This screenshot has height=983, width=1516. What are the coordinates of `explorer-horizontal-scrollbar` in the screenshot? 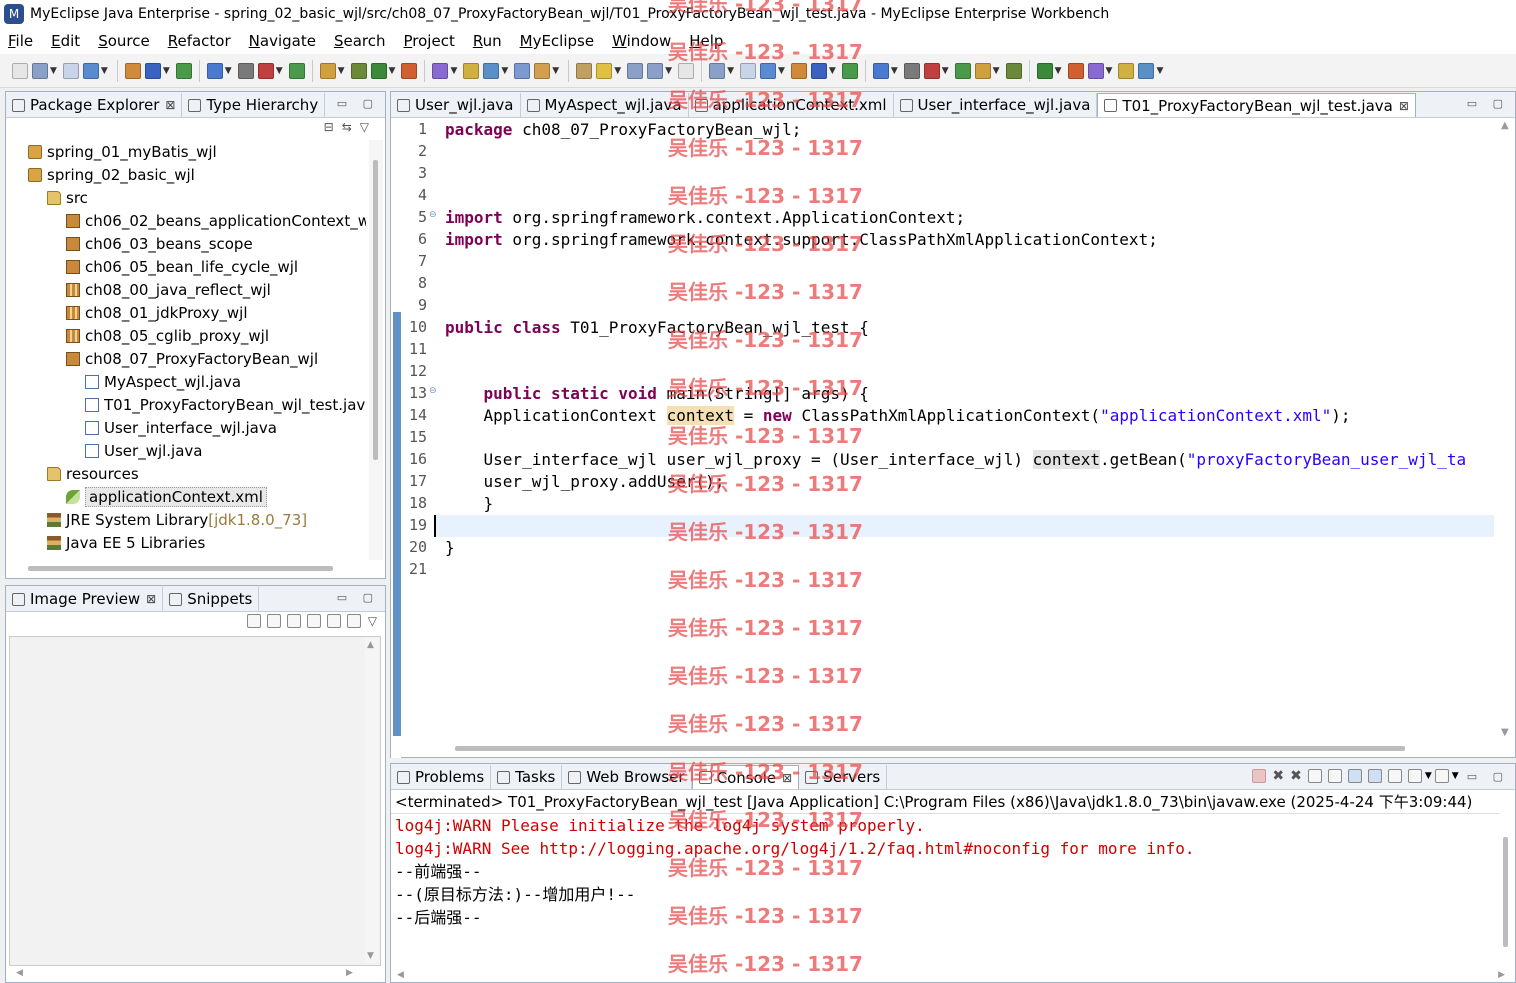 It's located at (180, 568).